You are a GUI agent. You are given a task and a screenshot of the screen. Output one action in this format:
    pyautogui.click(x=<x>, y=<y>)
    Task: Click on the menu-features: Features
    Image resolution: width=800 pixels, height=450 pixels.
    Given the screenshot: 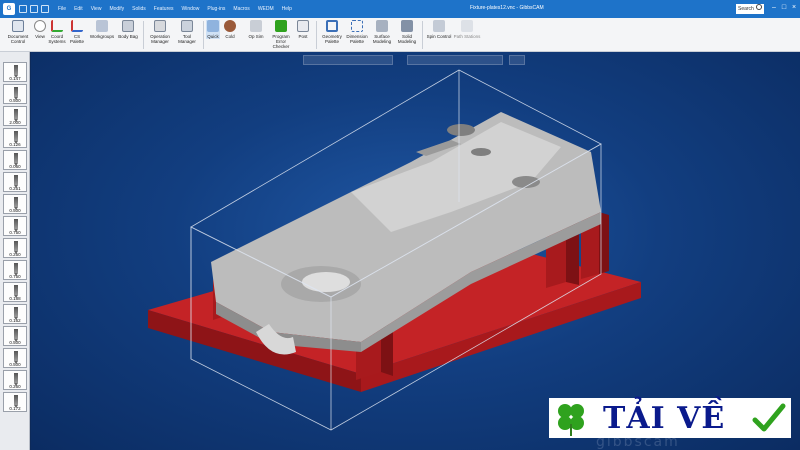 What is the action you would take?
    pyautogui.click(x=164, y=9)
    